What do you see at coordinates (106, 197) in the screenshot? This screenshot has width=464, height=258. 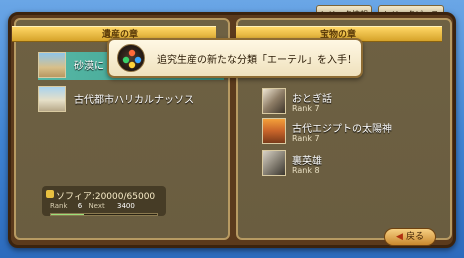 I see `sophia-value: ソフィア:20000/65000` at bounding box center [106, 197].